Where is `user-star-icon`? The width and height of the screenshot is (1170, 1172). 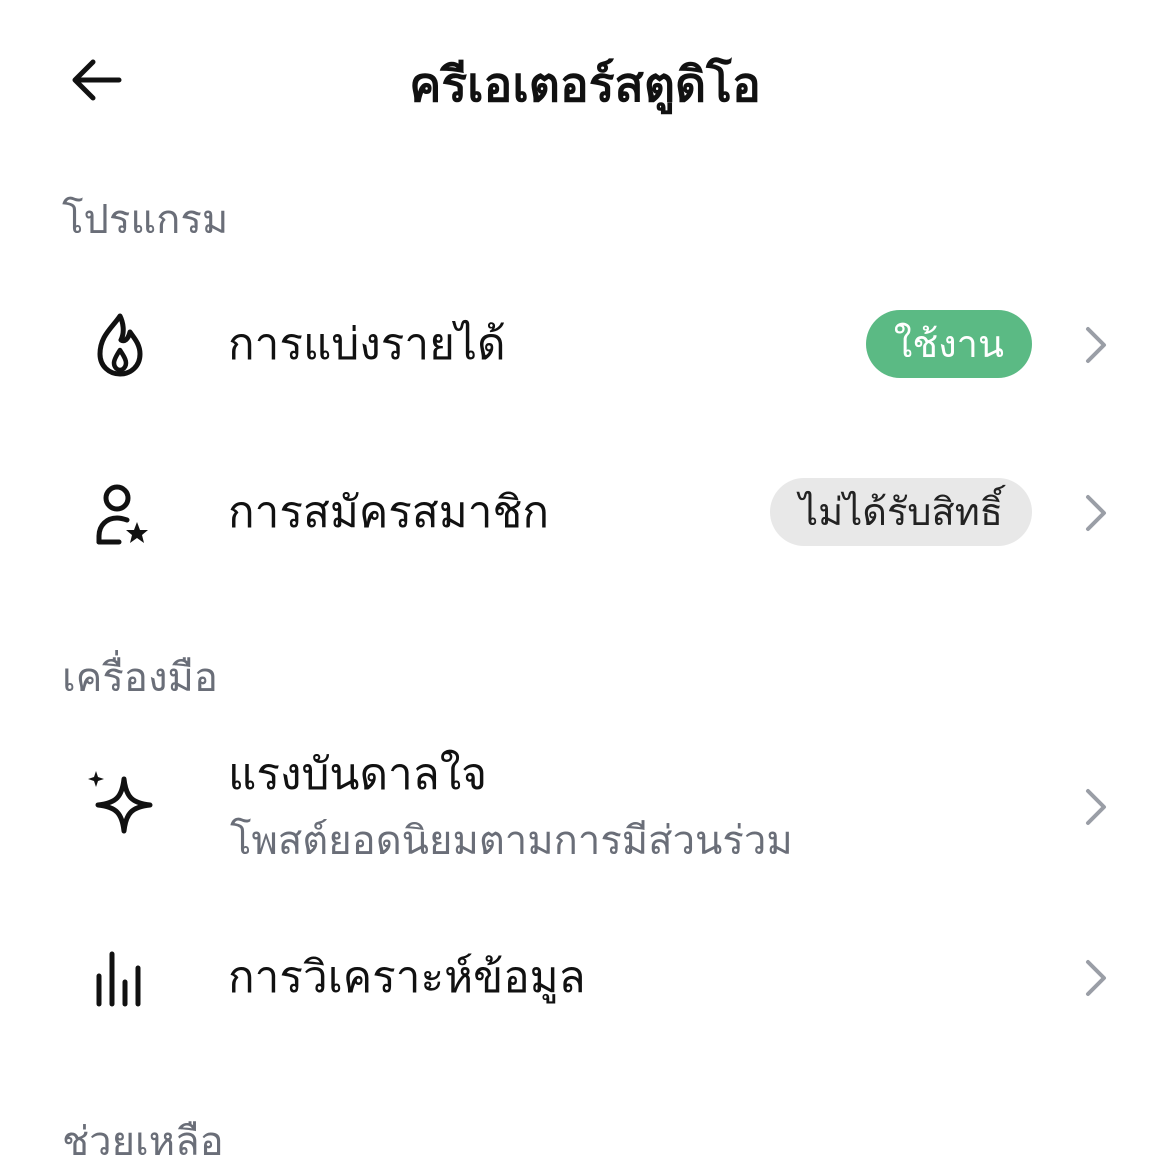 user-star-icon is located at coordinates (120, 513).